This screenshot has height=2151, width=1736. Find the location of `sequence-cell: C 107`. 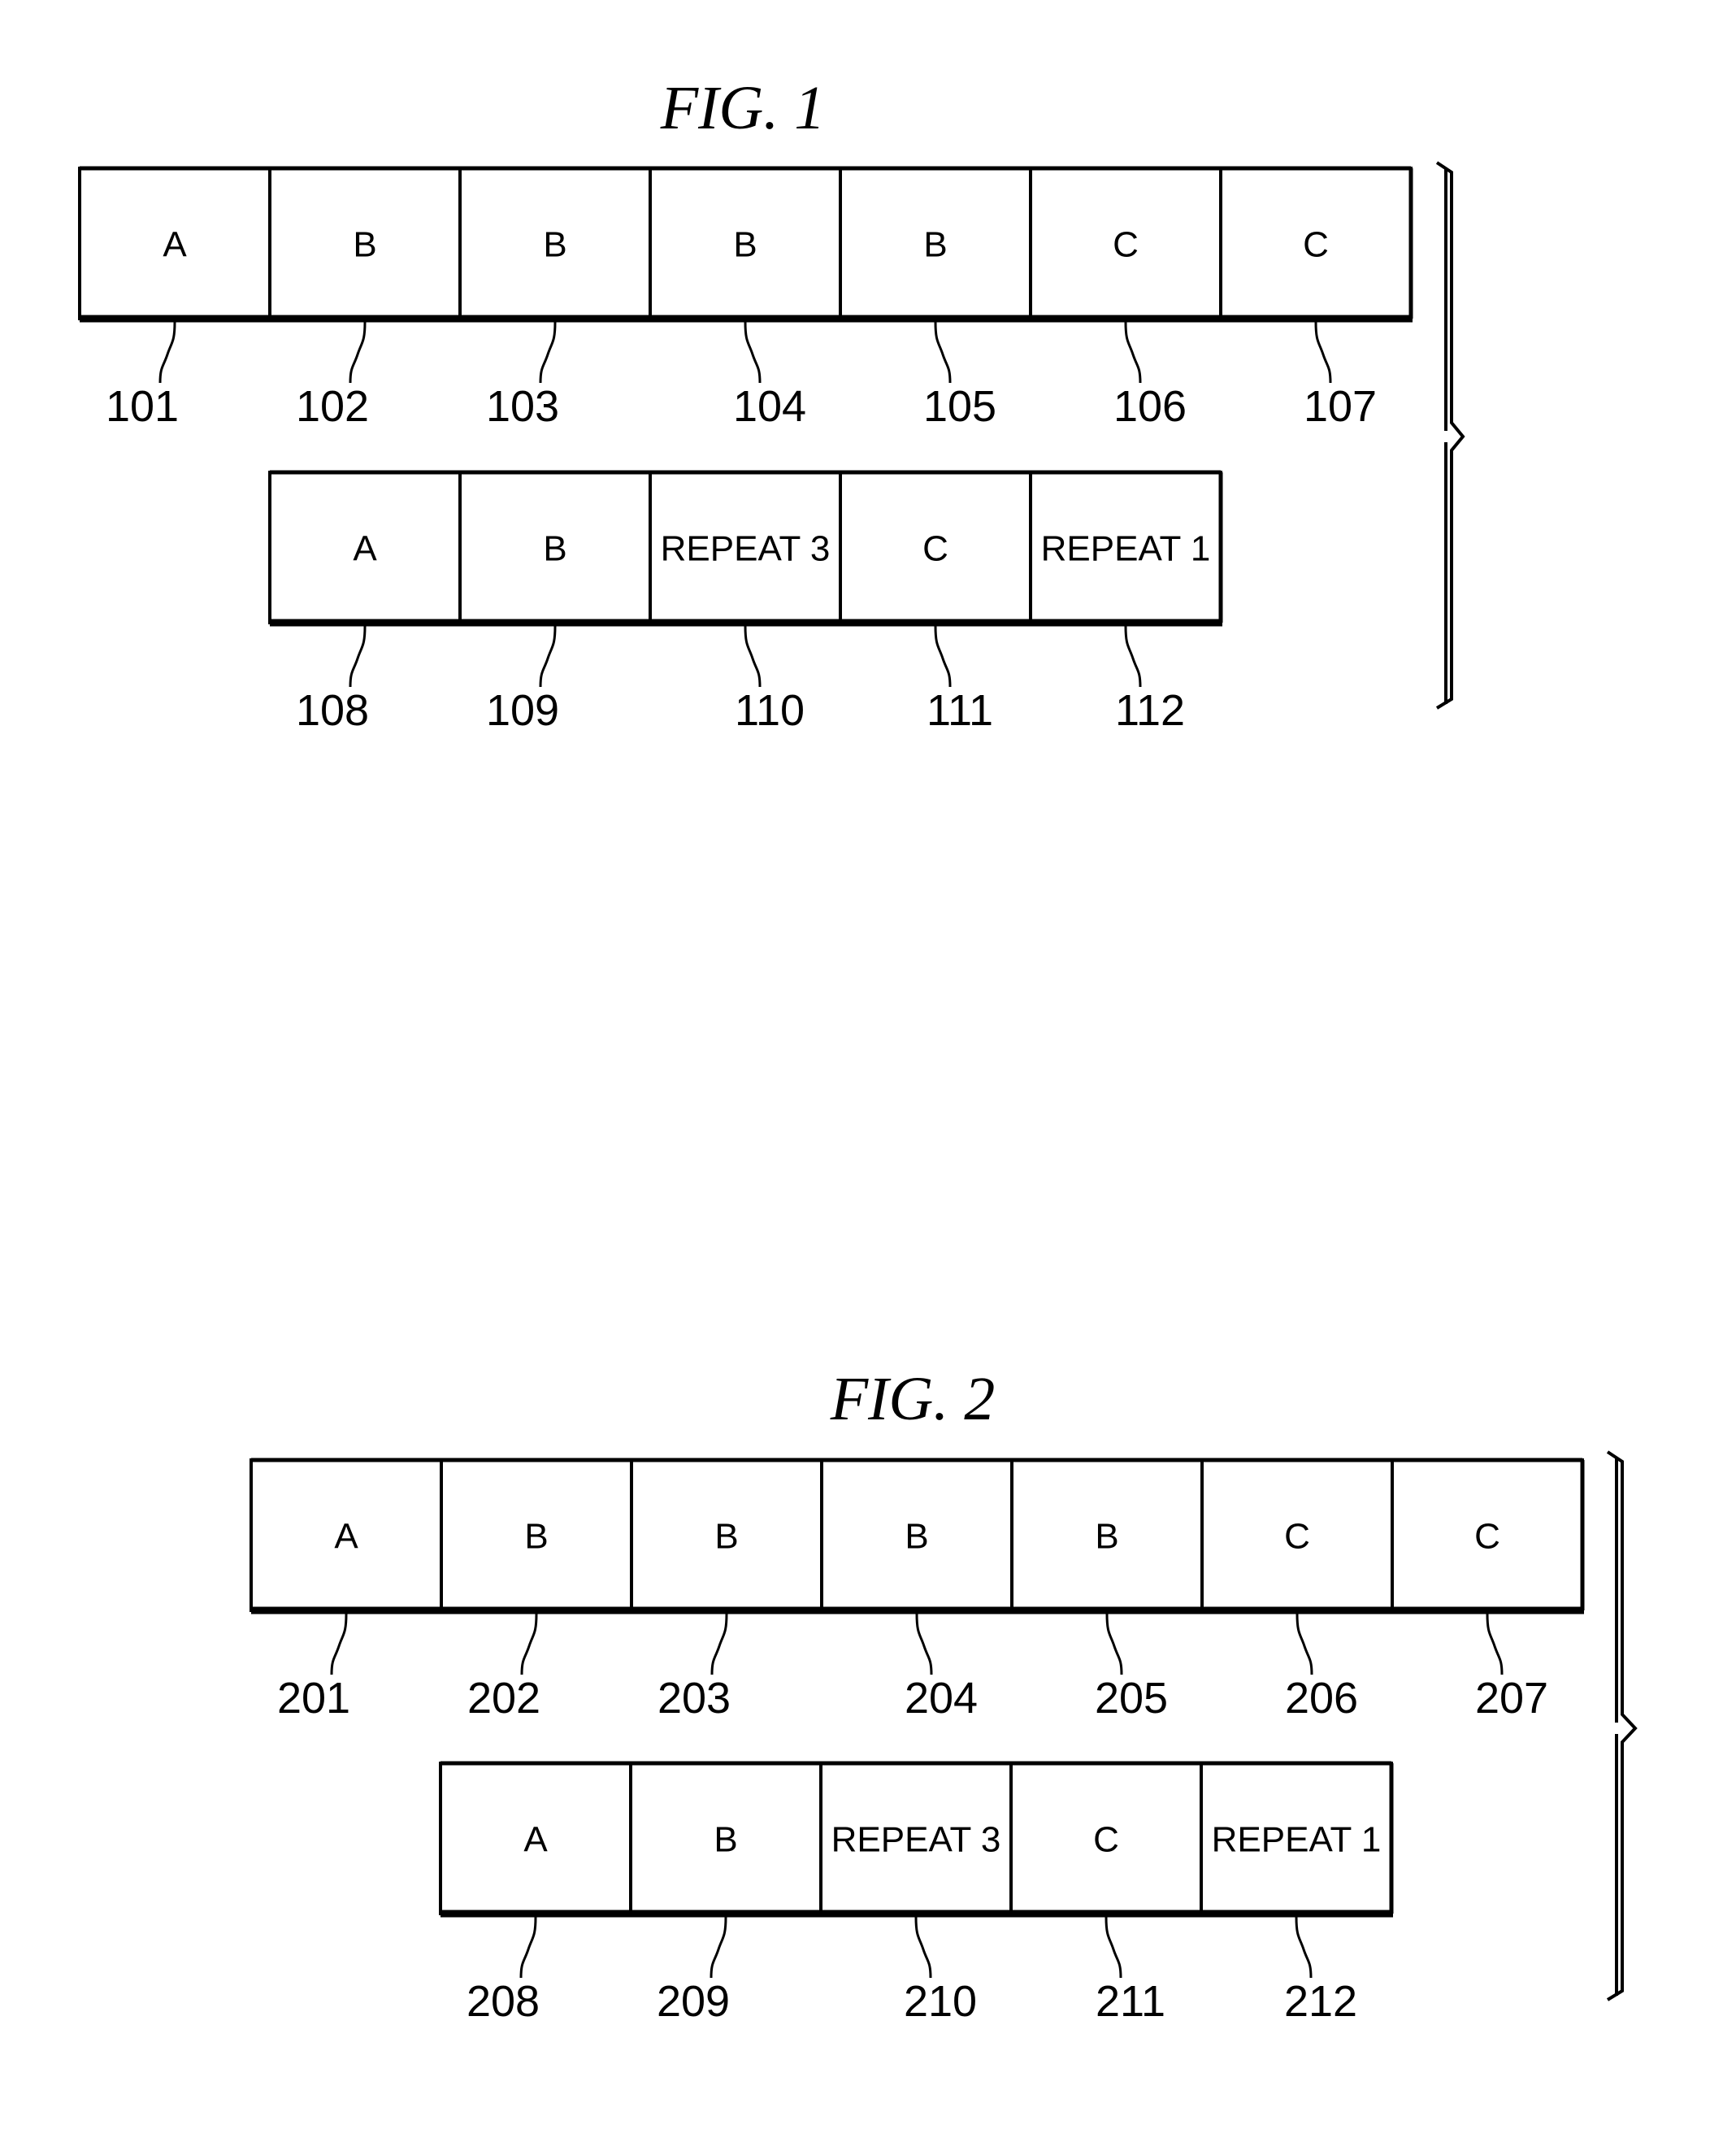

sequence-cell: C 107 is located at coordinates (1316, 299).